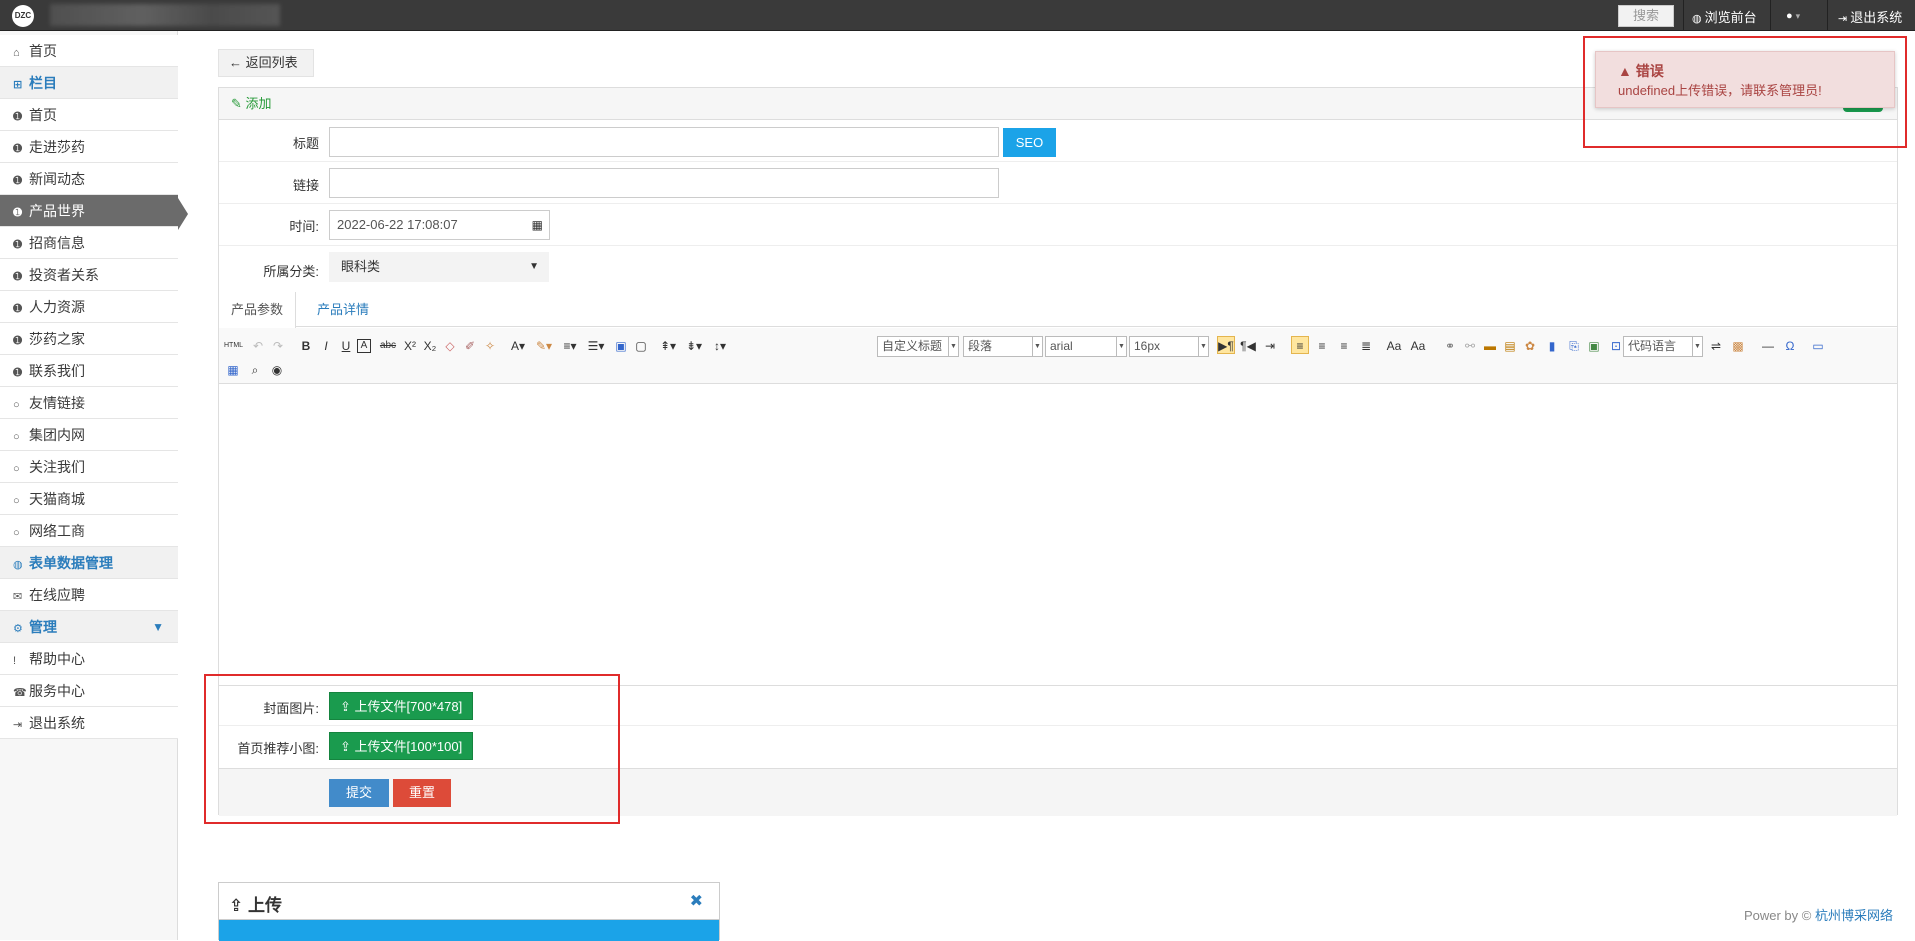  Describe the element at coordinates (89, 275) in the screenshot. I see `sidebar-item-investors: ➊ 投资者关系` at that location.